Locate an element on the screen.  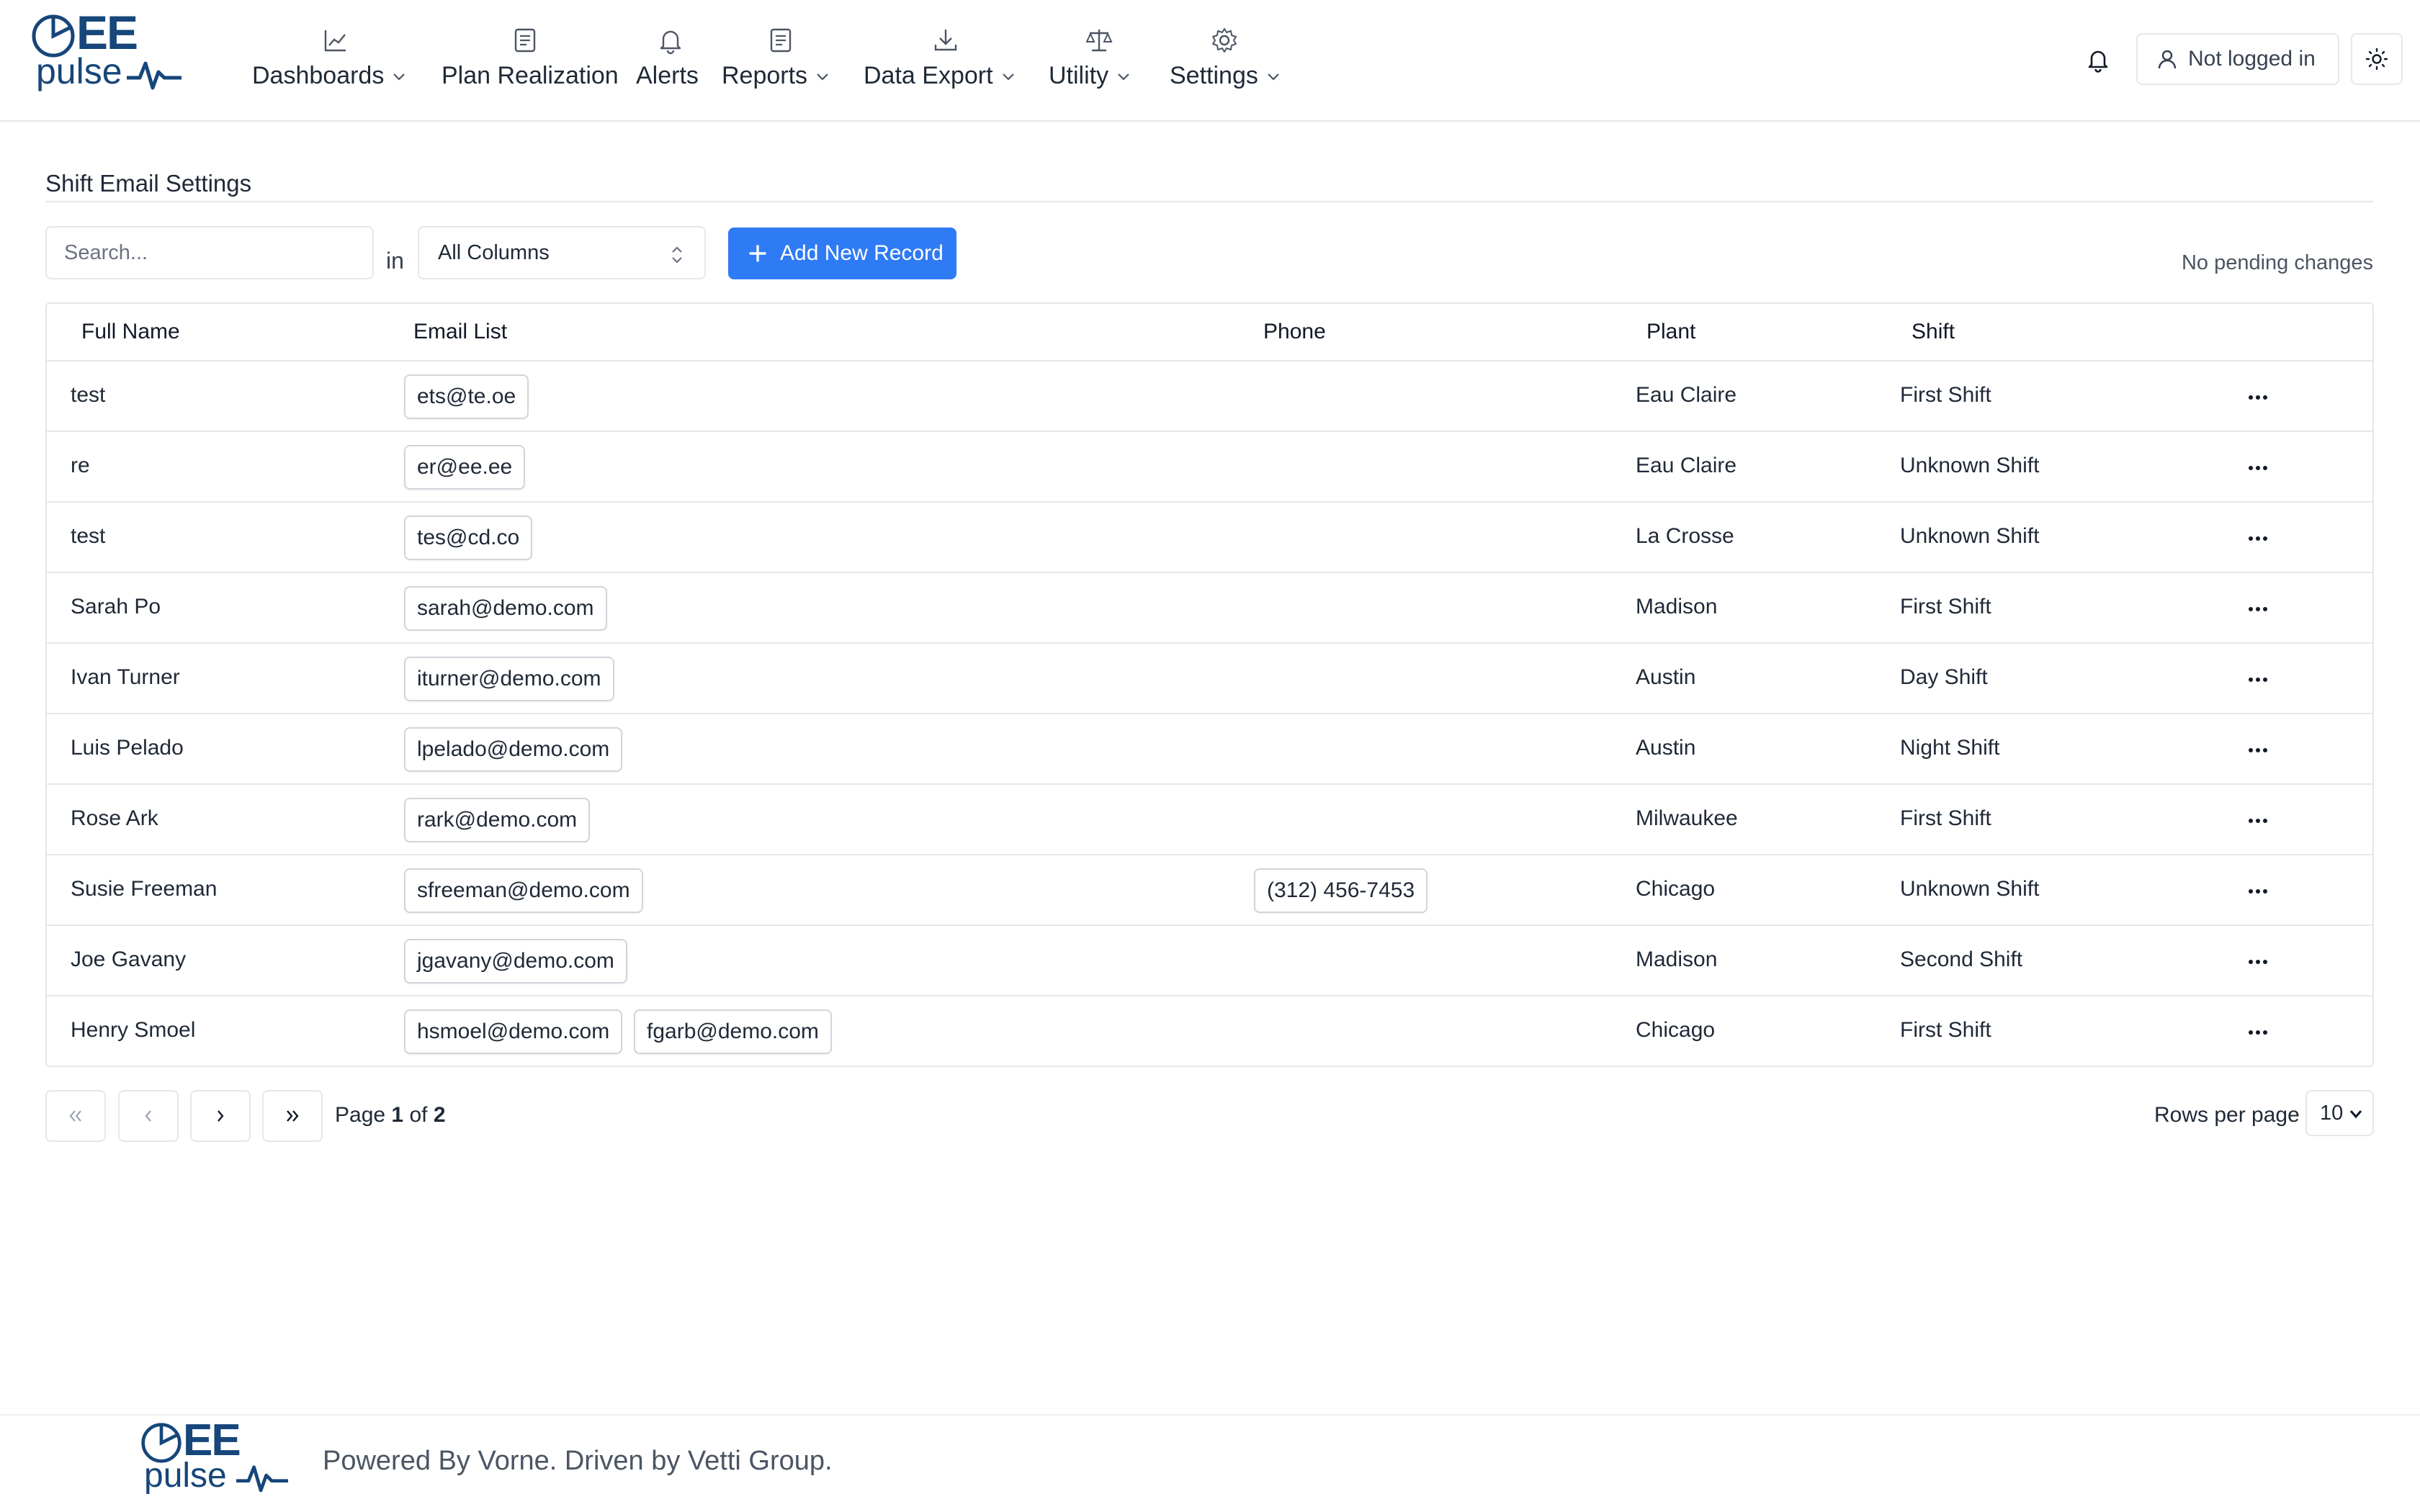
table-row: test ets@te.oe Eau Claire First Shift is located at coordinates (1209, 396).